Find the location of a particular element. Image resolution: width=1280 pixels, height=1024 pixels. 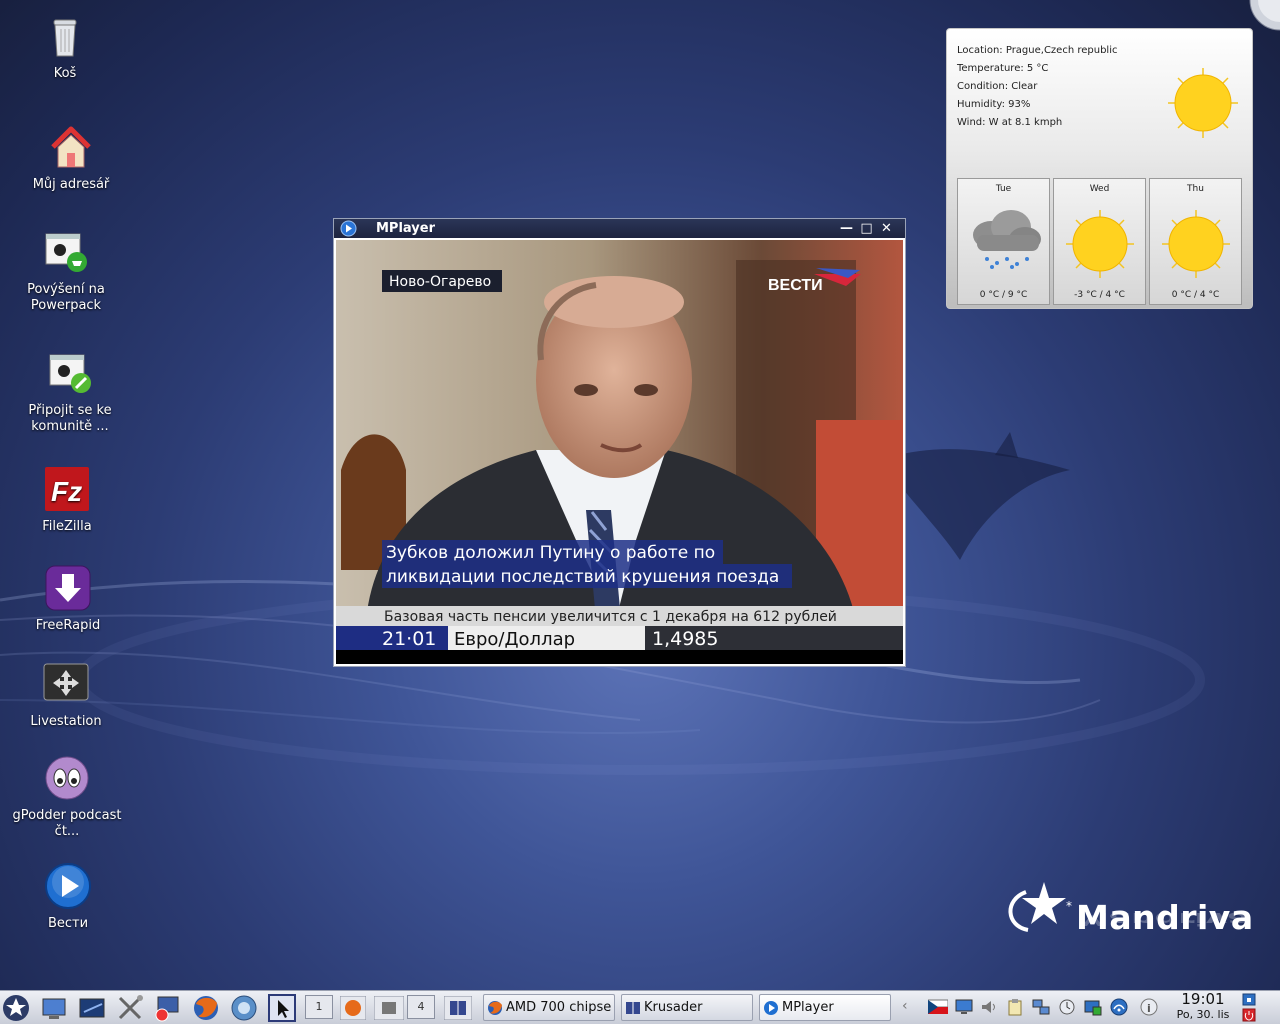

tools-icon is located at coordinates (130, 1008).